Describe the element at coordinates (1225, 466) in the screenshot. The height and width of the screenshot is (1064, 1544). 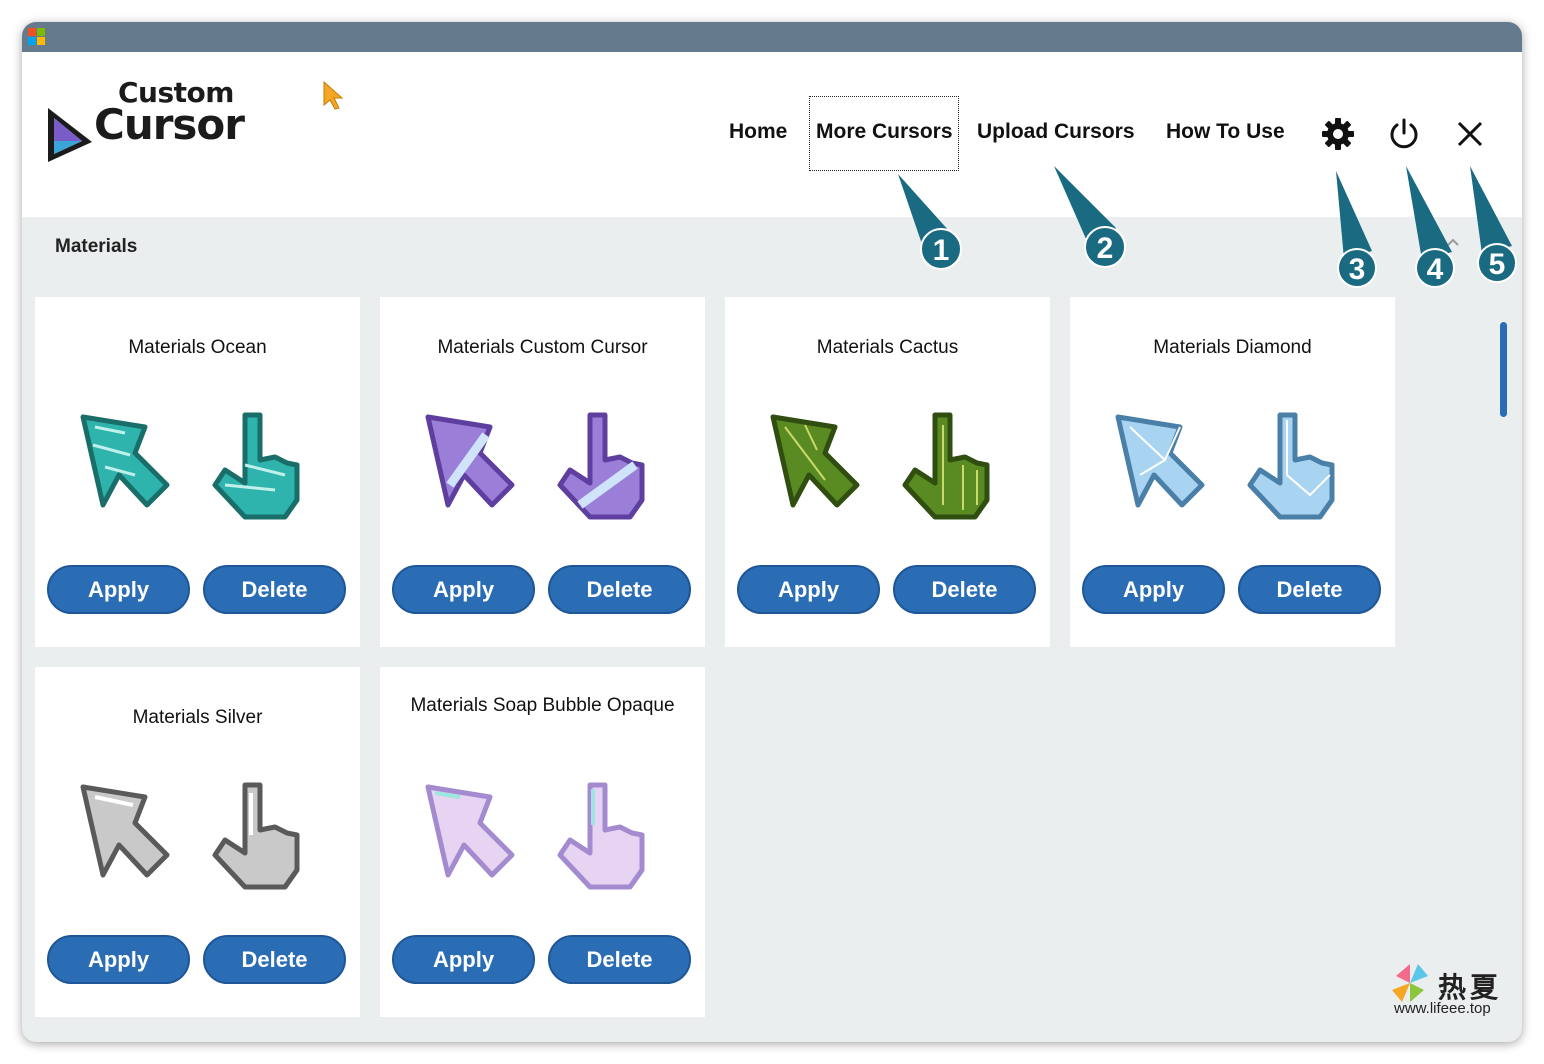
I see `diamond-cursor-preview-icon` at that location.